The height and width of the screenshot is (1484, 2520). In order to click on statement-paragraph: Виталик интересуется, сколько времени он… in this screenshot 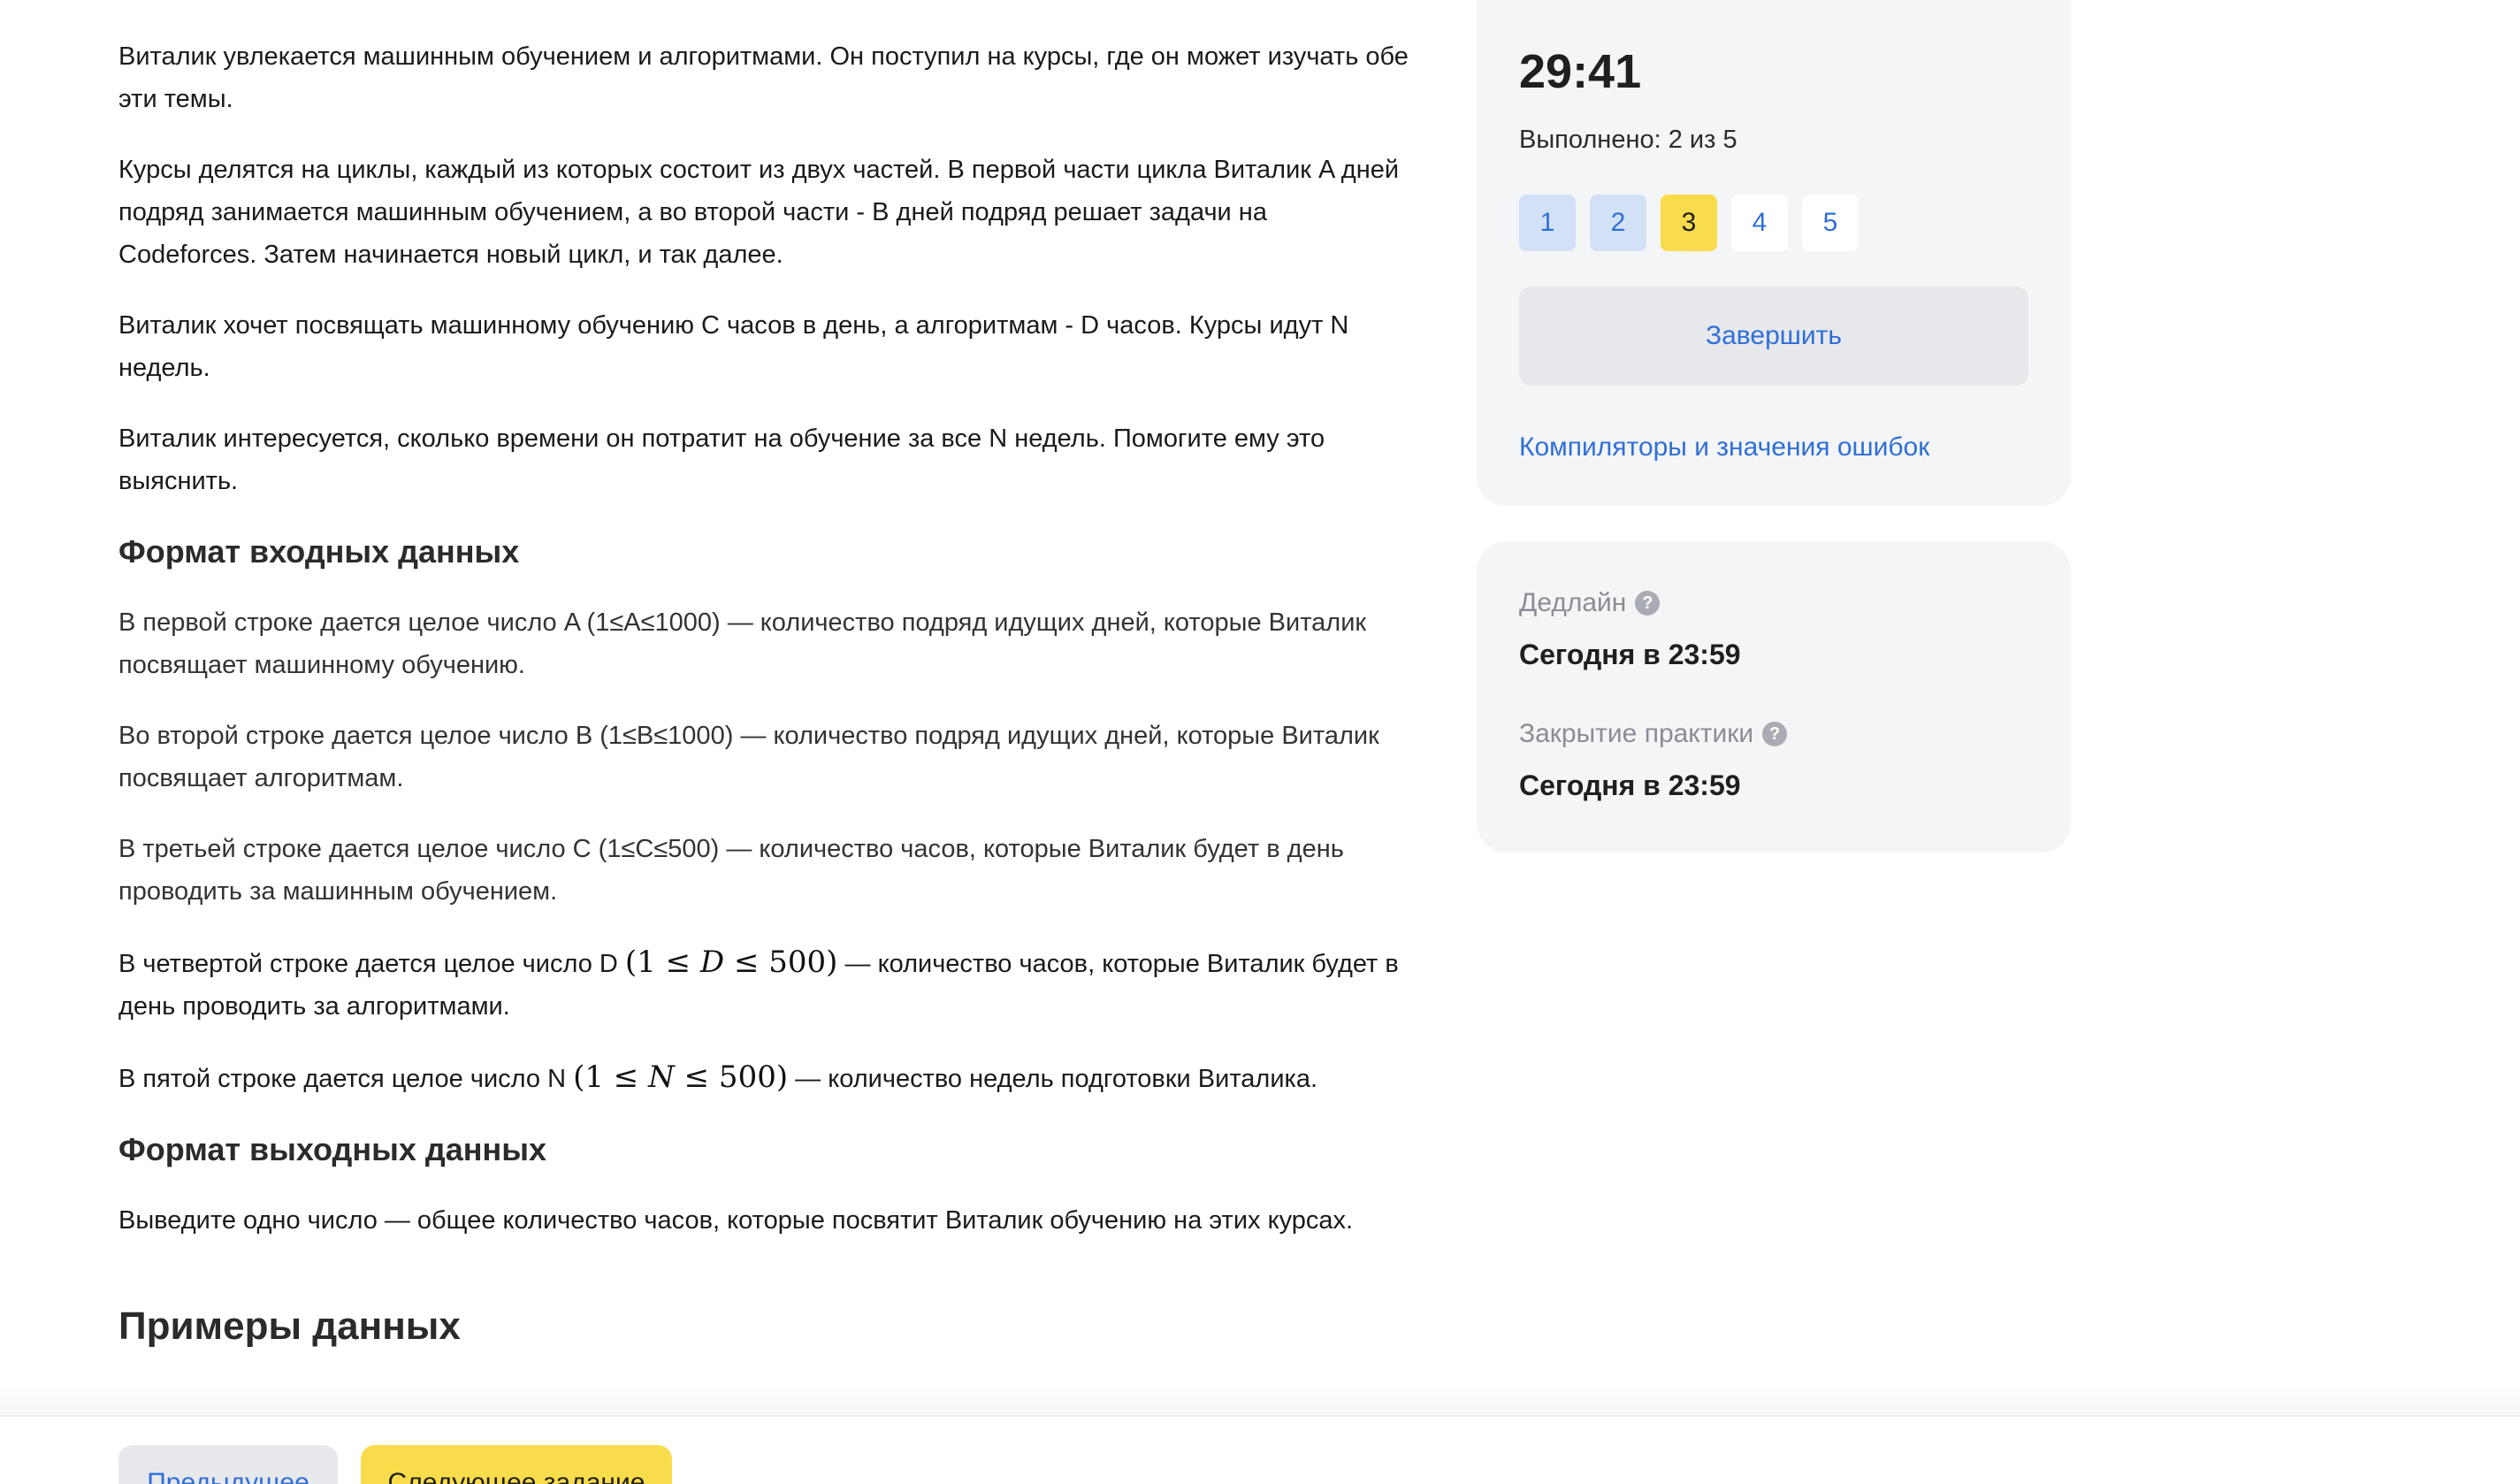, I will do `click(721, 460)`.